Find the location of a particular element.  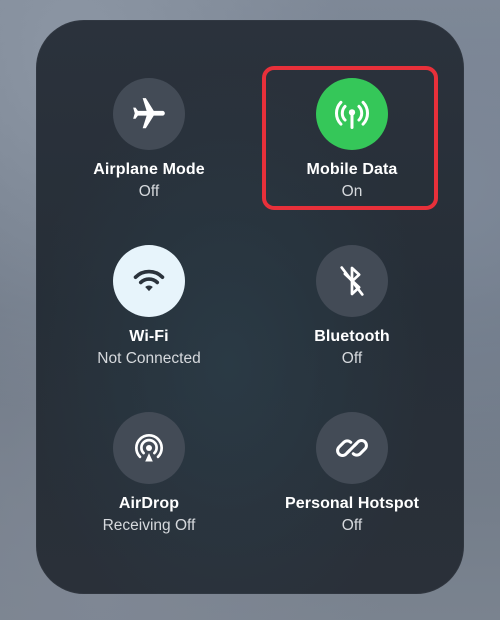

airdrop-label: AirDrop is located at coordinates (149, 503).